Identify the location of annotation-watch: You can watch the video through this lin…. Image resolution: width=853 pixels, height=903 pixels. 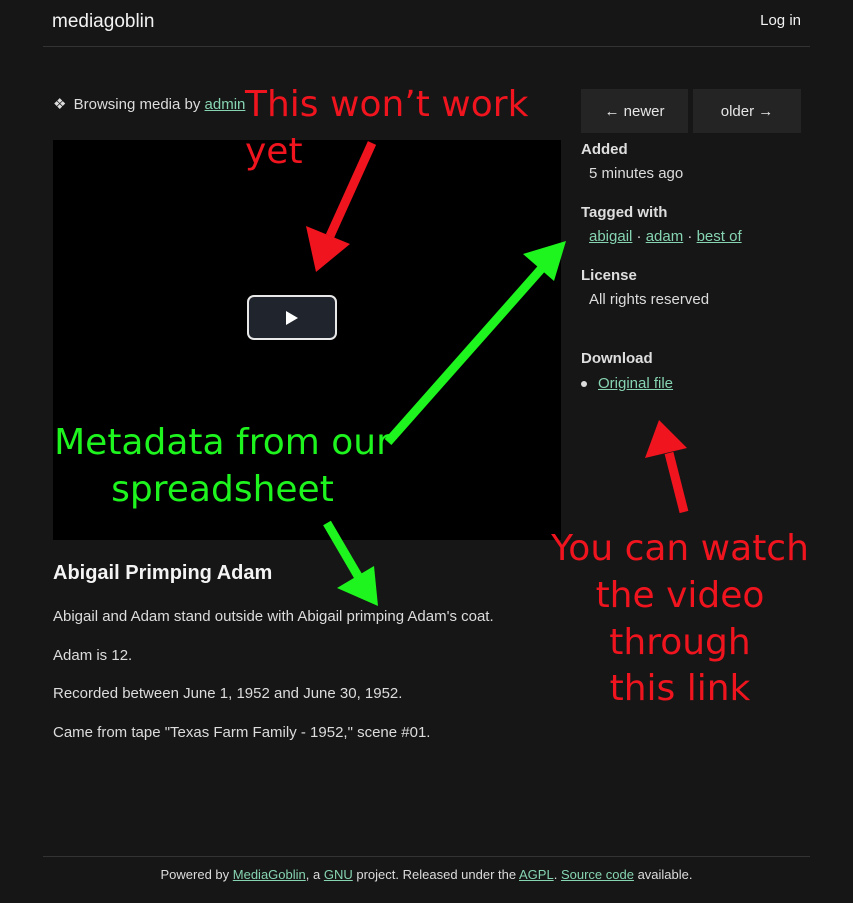
(680, 619).